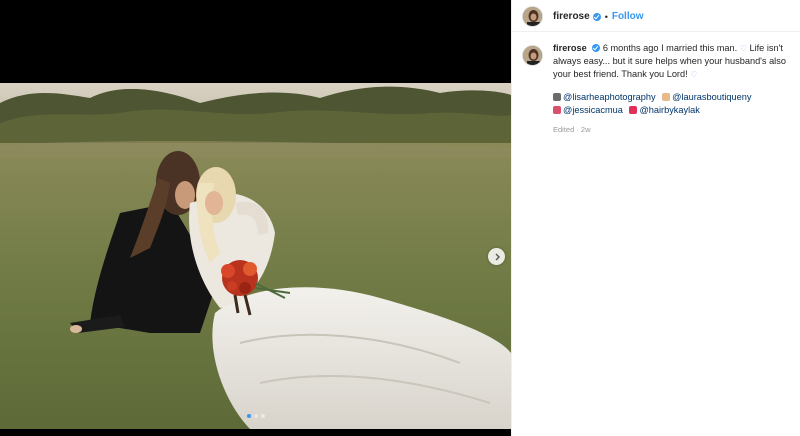 Image resolution: width=800 pixels, height=436 pixels. I want to click on chevron-right-icon, so click(497, 256).